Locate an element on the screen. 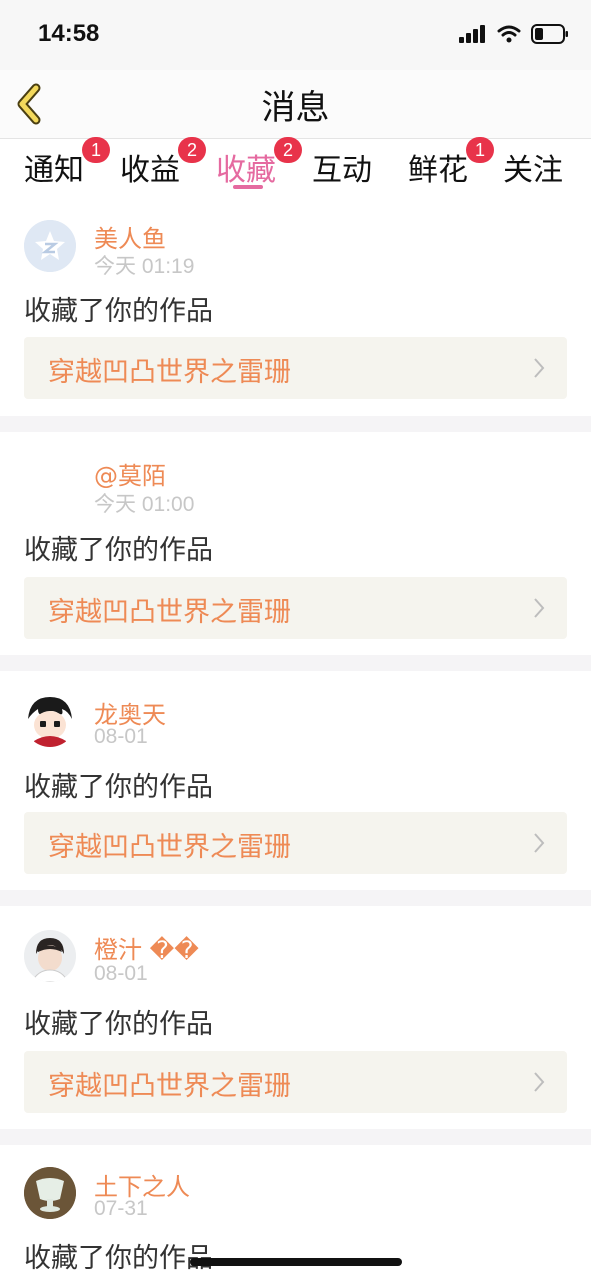 Image resolution: width=591 pixels, height=1280 pixels. username-text: 橙汁 is located at coordinates (118, 950).